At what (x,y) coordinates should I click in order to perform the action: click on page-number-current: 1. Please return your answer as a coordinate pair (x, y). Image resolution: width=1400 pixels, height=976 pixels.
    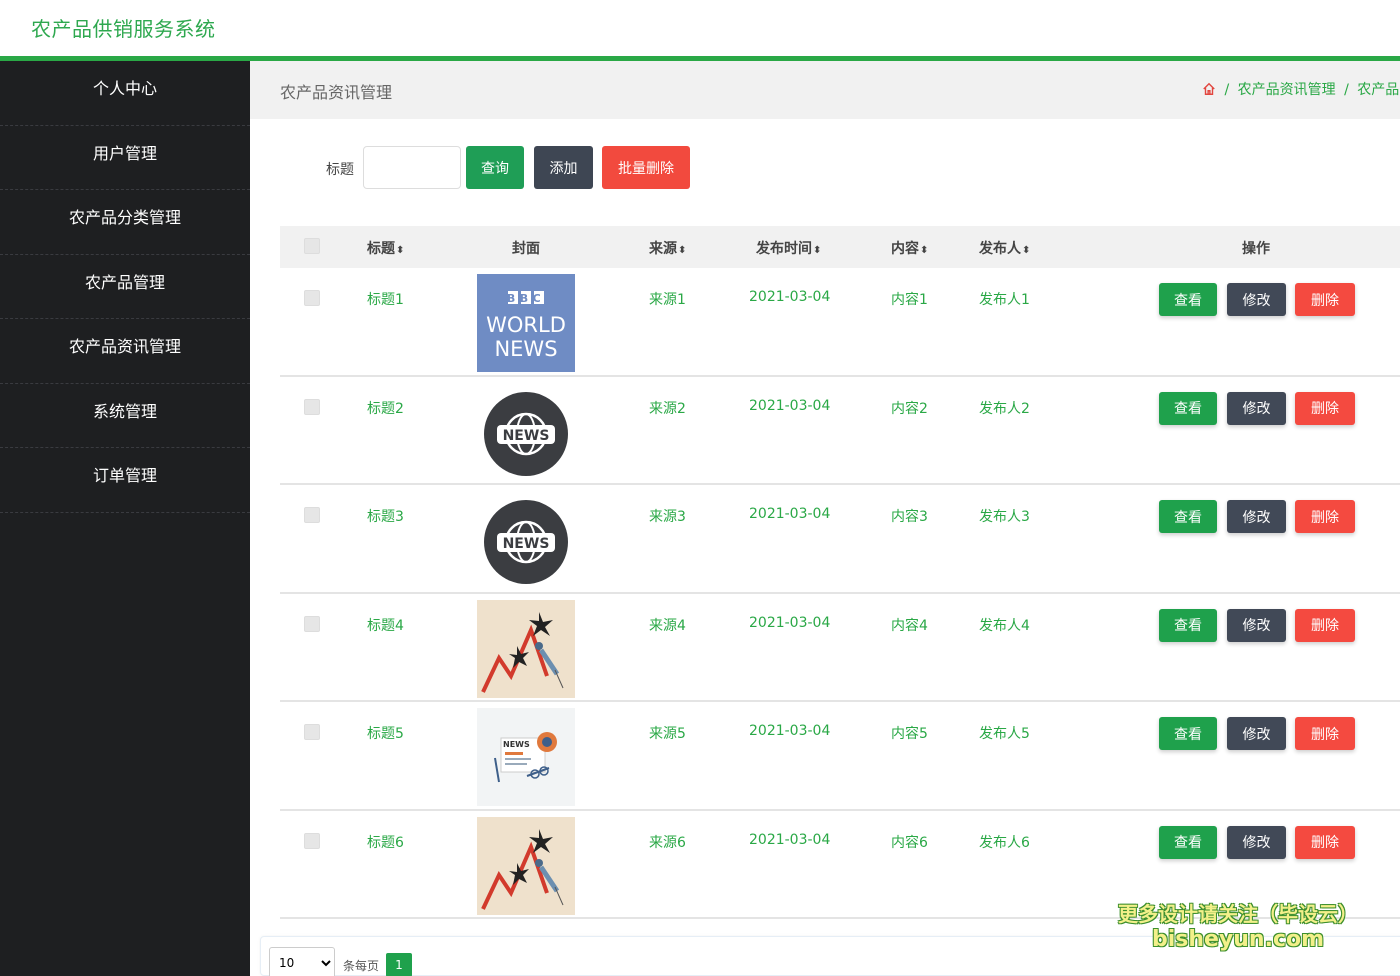
    Looking at the image, I should click on (399, 964).